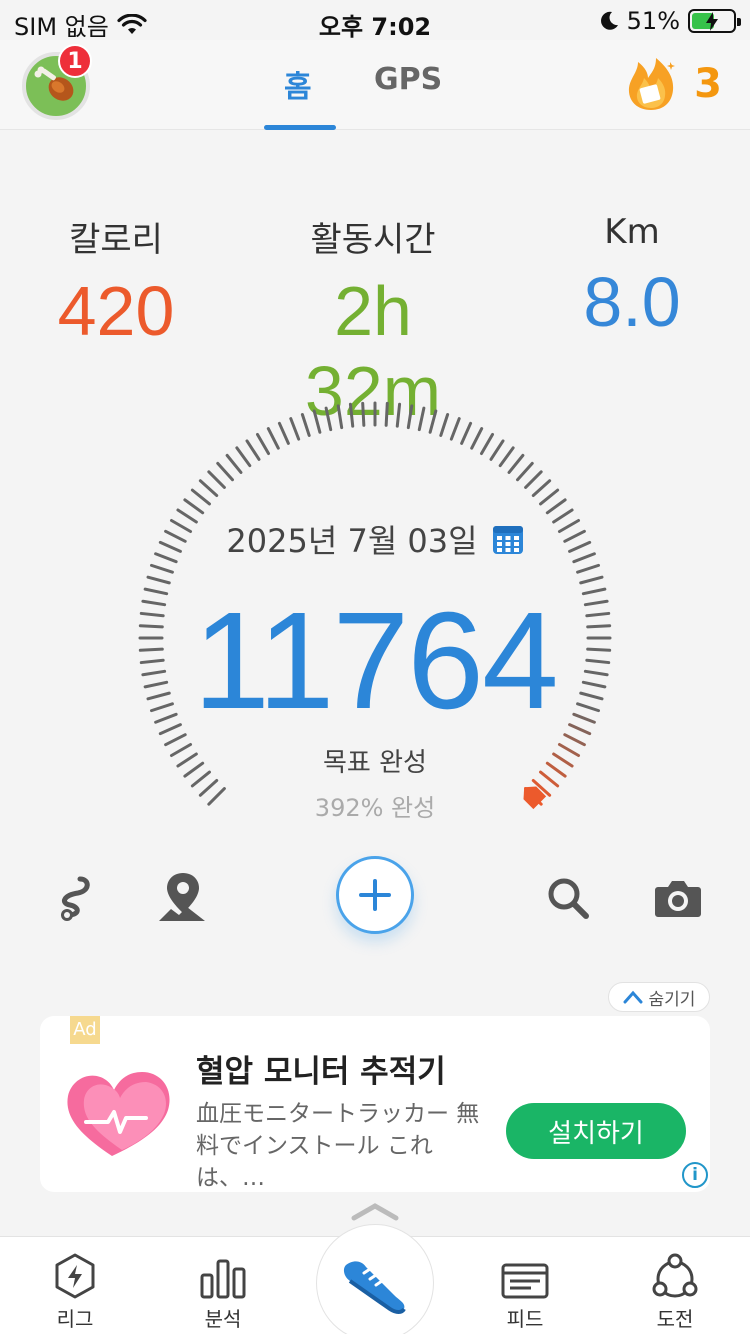 The width and height of the screenshot is (750, 1334). I want to click on tab-gps: GPS, so click(408, 79).